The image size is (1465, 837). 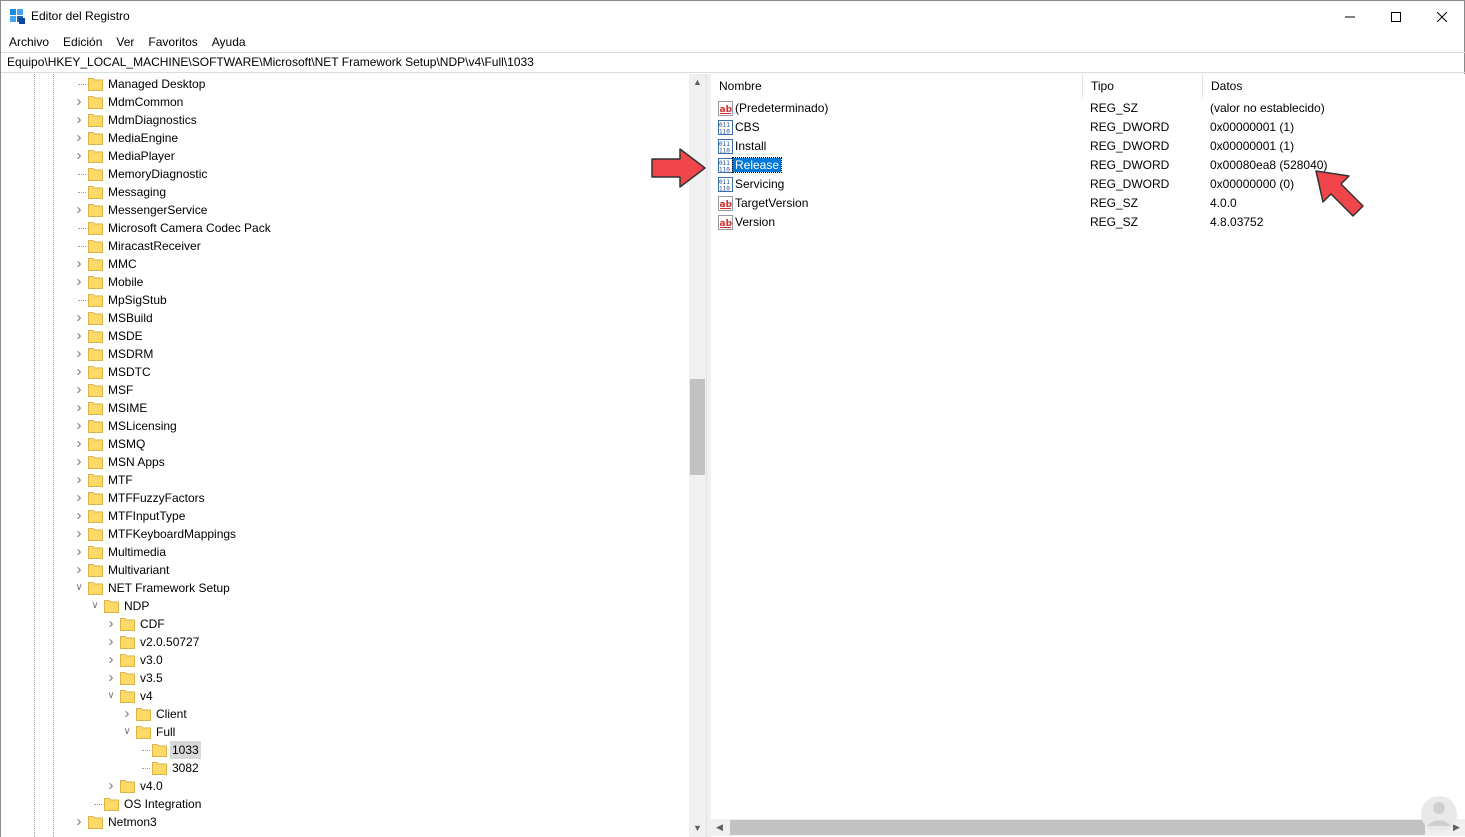 What do you see at coordinates (345, 570) in the screenshot?
I see `tree-item: › Multivariant` at bounding box center [345, 570].